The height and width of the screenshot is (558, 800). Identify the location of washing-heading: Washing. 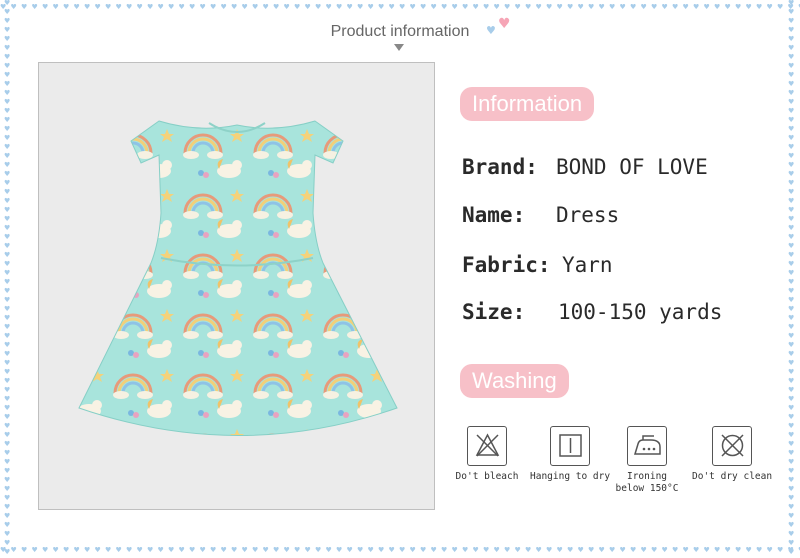
(514, 381).